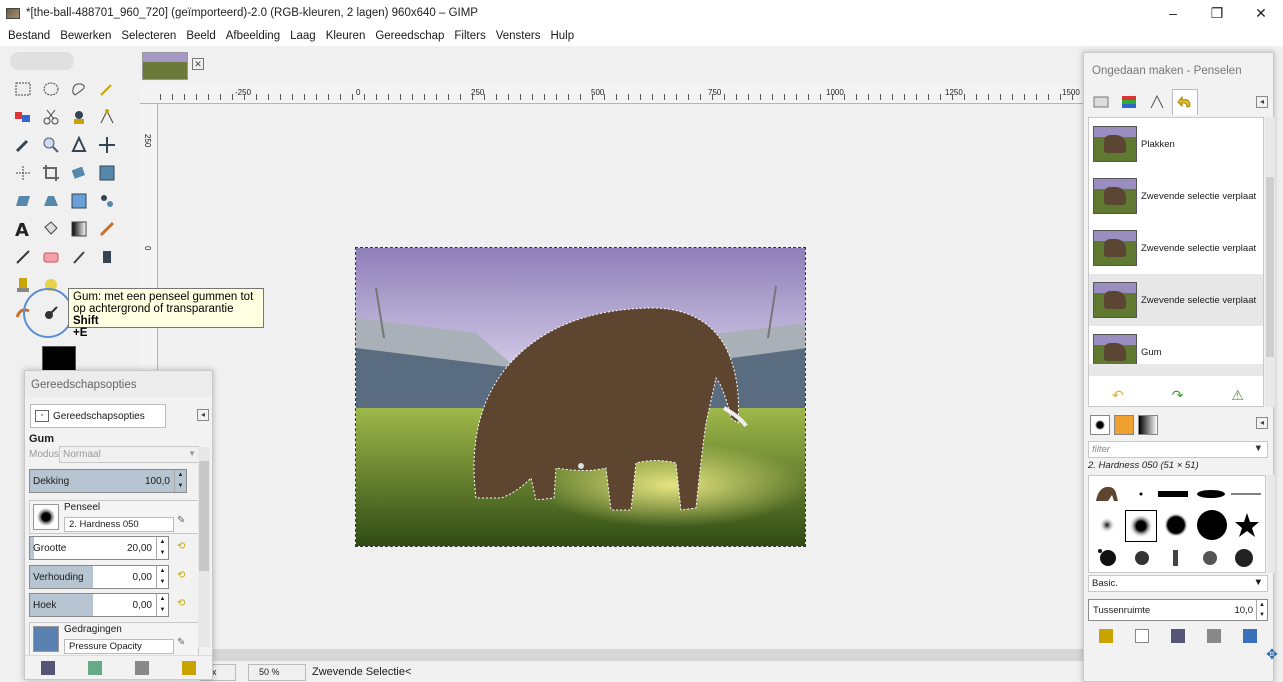 Image resolution: width=1283 pixels, height=682 pixels. What do you see at coordinates (1237, 395) in the screenshot?
I see `clear-history-icon: ⚠` at bounding box center [1237, 395].